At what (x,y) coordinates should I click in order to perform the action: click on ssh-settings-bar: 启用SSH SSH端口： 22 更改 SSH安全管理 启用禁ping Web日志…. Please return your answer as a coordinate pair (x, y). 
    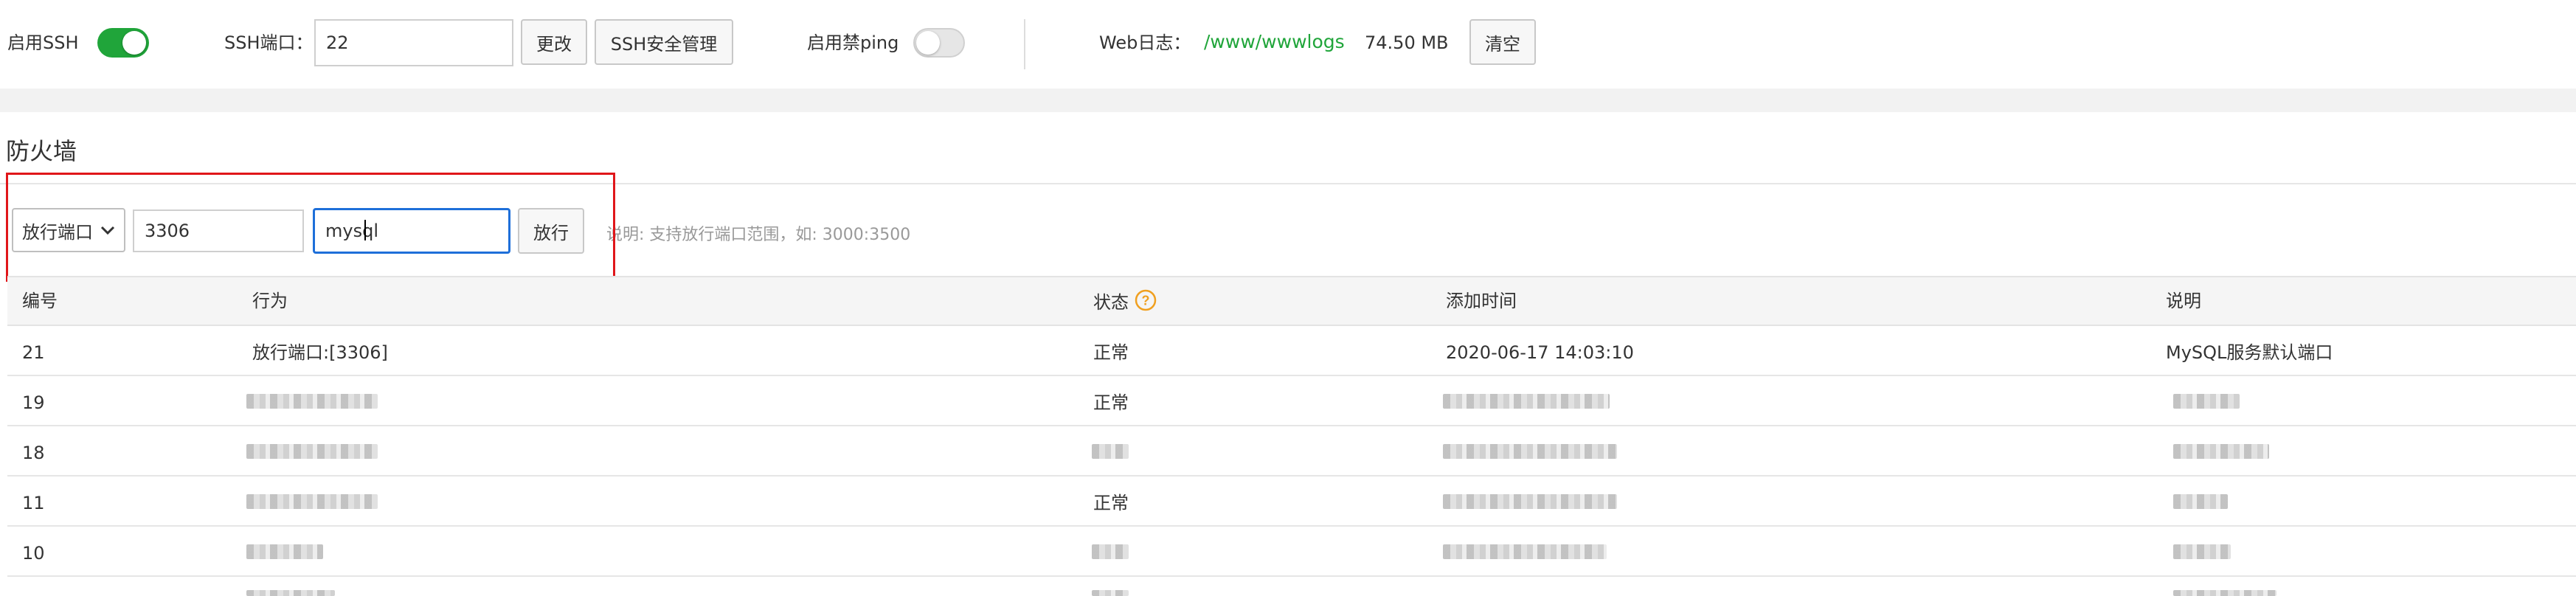
    Looking at the image, I should click on (1288, 44).